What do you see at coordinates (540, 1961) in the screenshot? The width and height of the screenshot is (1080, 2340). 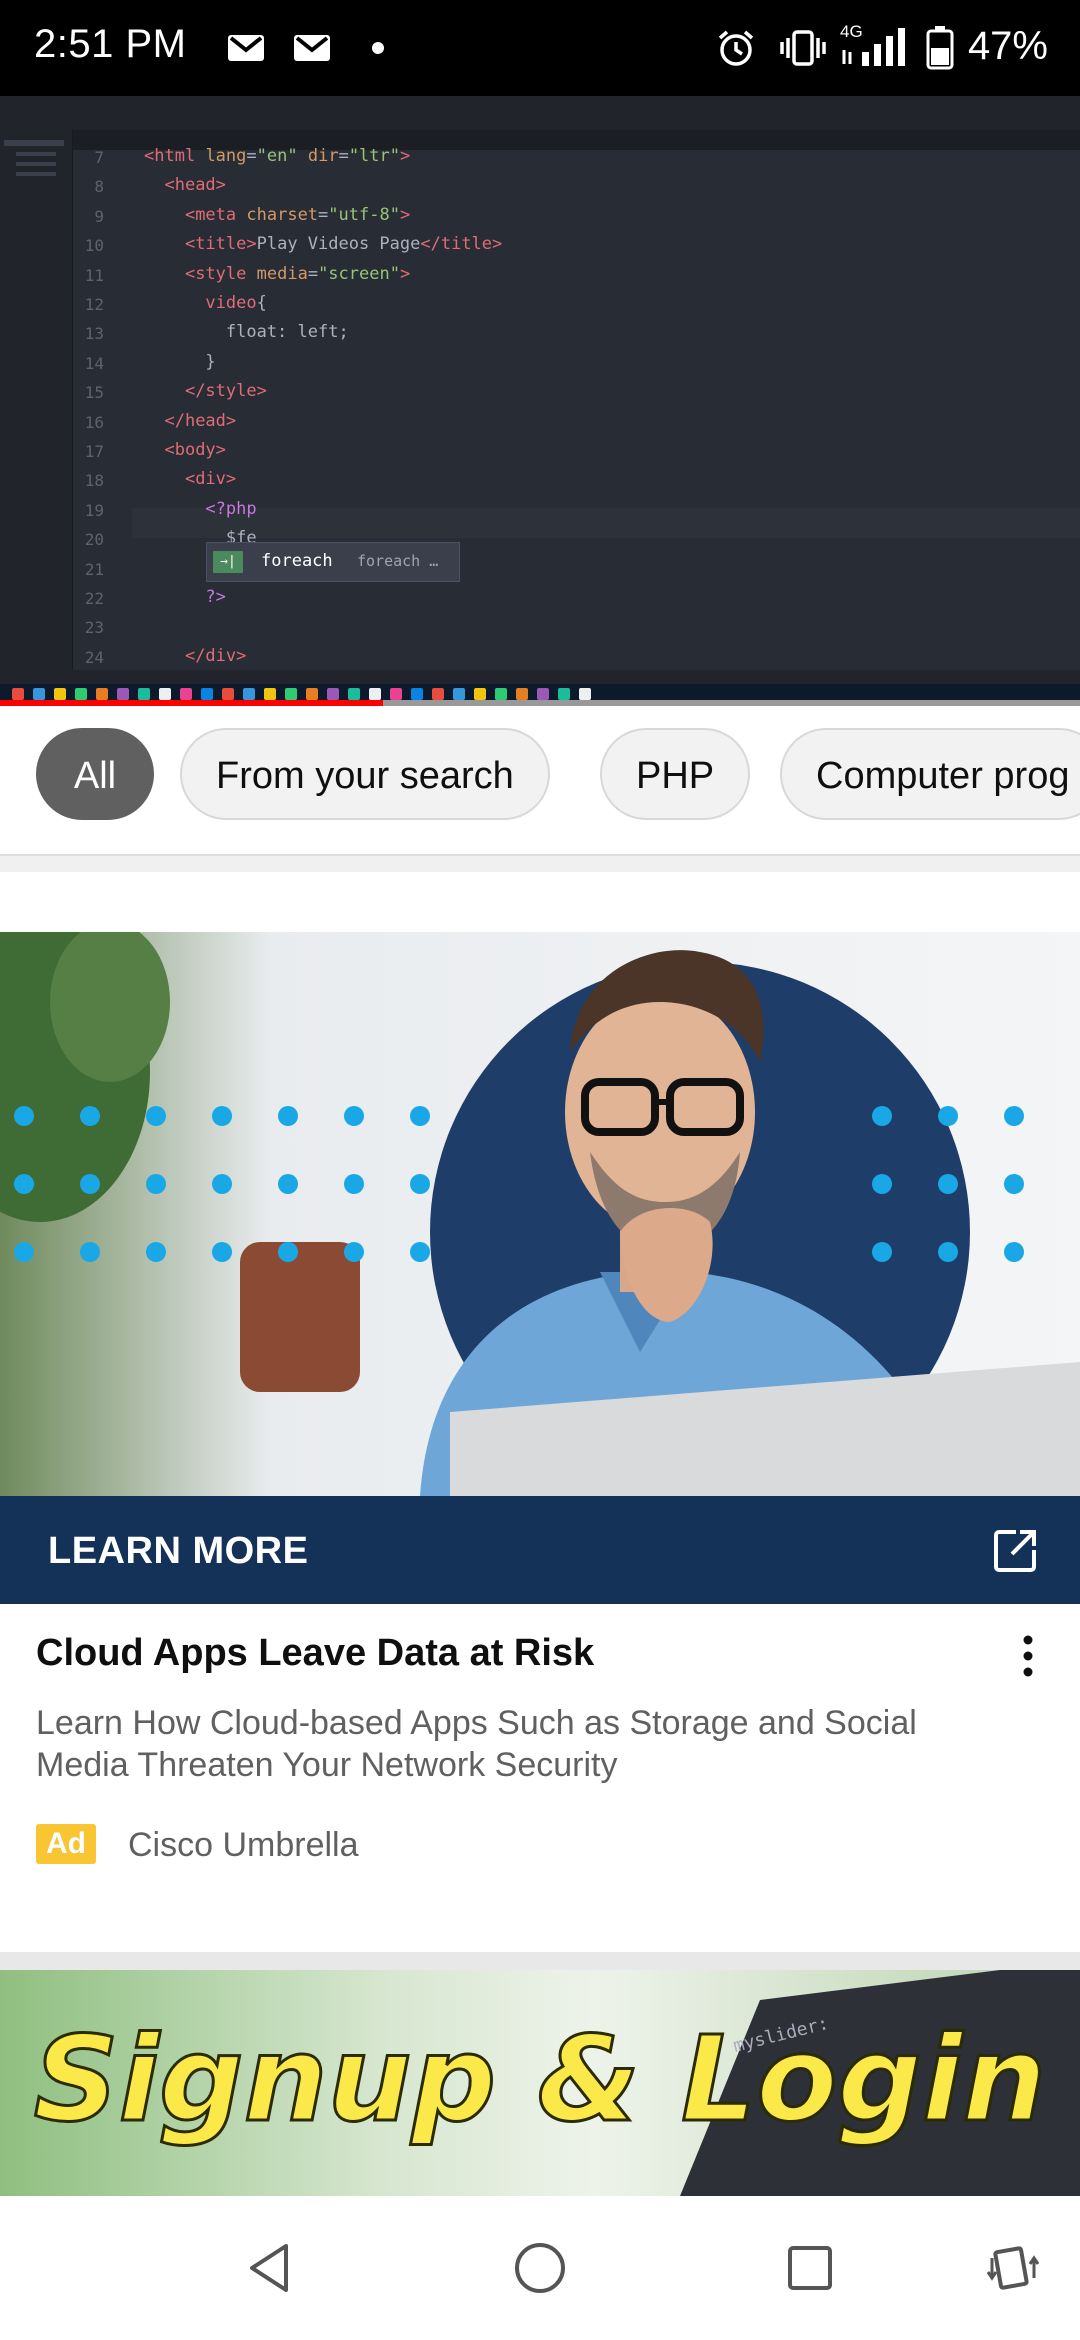 I see `section-divider` at bounding box center [540, 1961].